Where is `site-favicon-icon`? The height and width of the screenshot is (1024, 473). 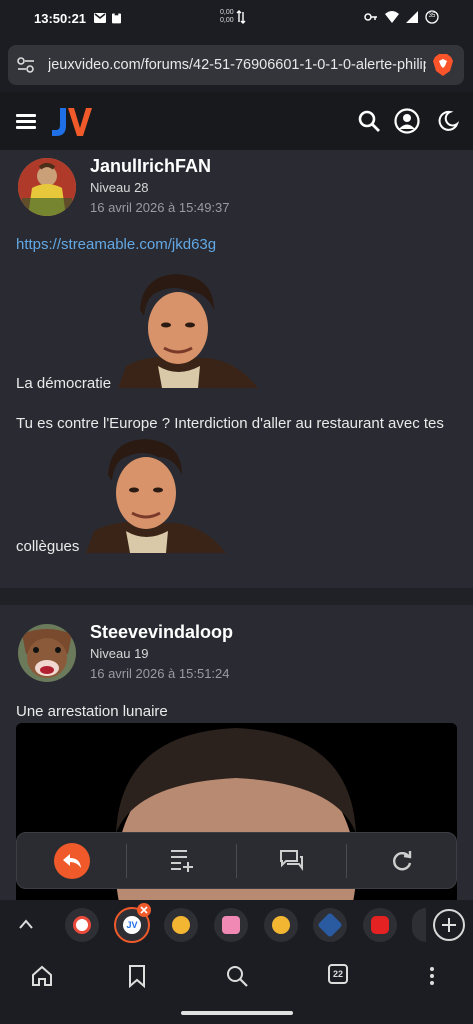 site-favicon-icon is located at coordinates (82, 925).